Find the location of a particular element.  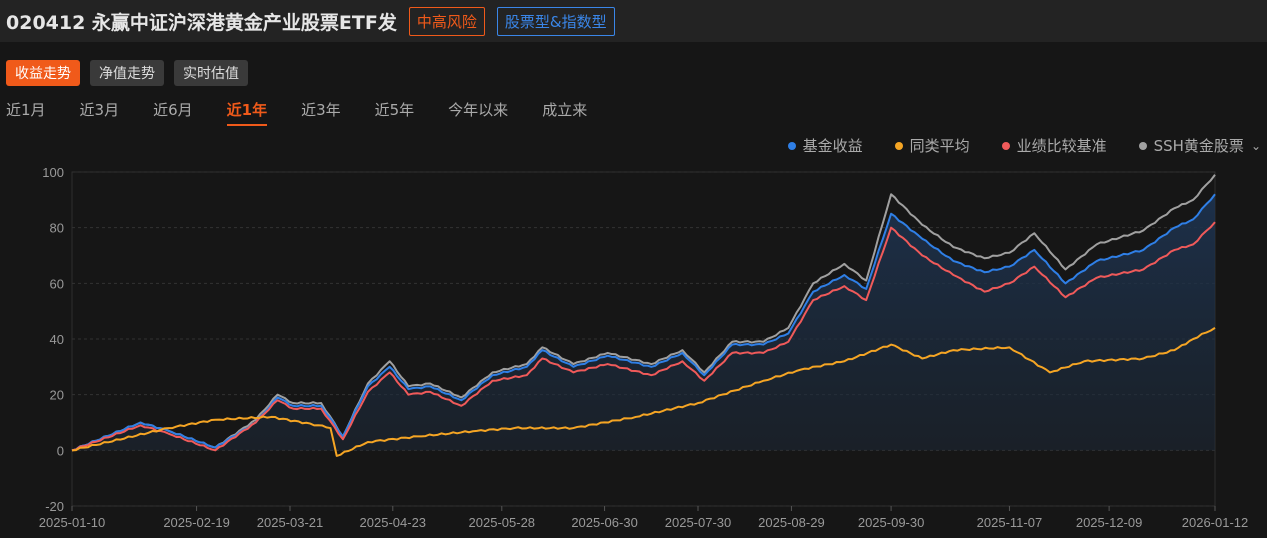

x-tick-label: 2025-12-09 is located at coordinates (1109, 522).